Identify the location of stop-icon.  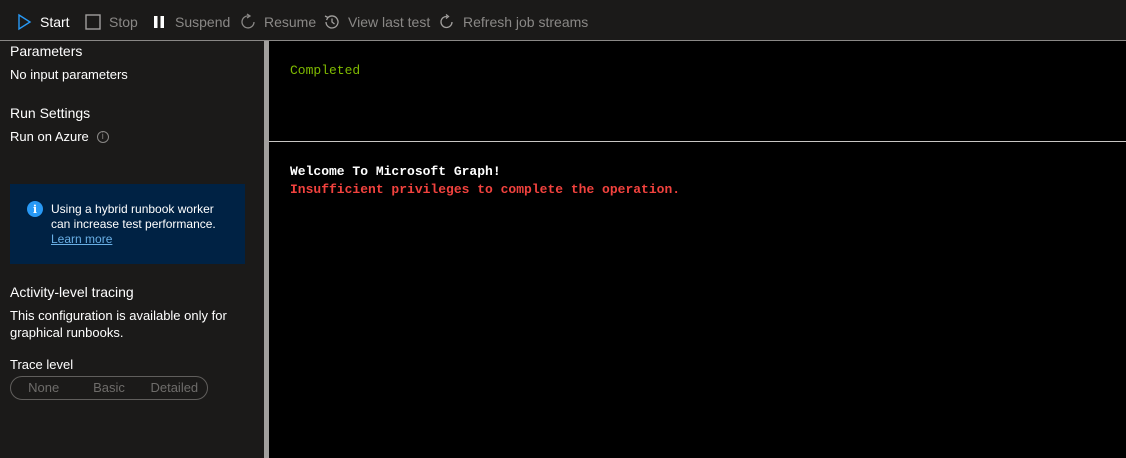
(93, 22).